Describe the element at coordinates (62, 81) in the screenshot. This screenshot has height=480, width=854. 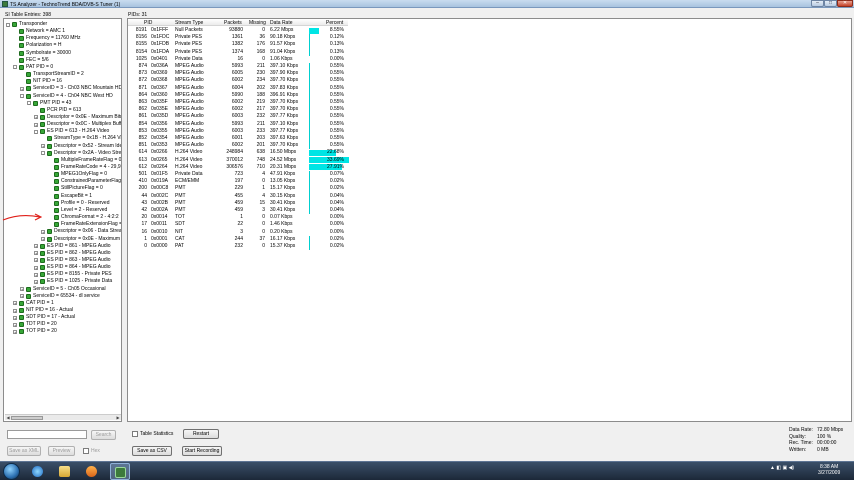
I see `tree-node: NIT PID = 16` at that location.